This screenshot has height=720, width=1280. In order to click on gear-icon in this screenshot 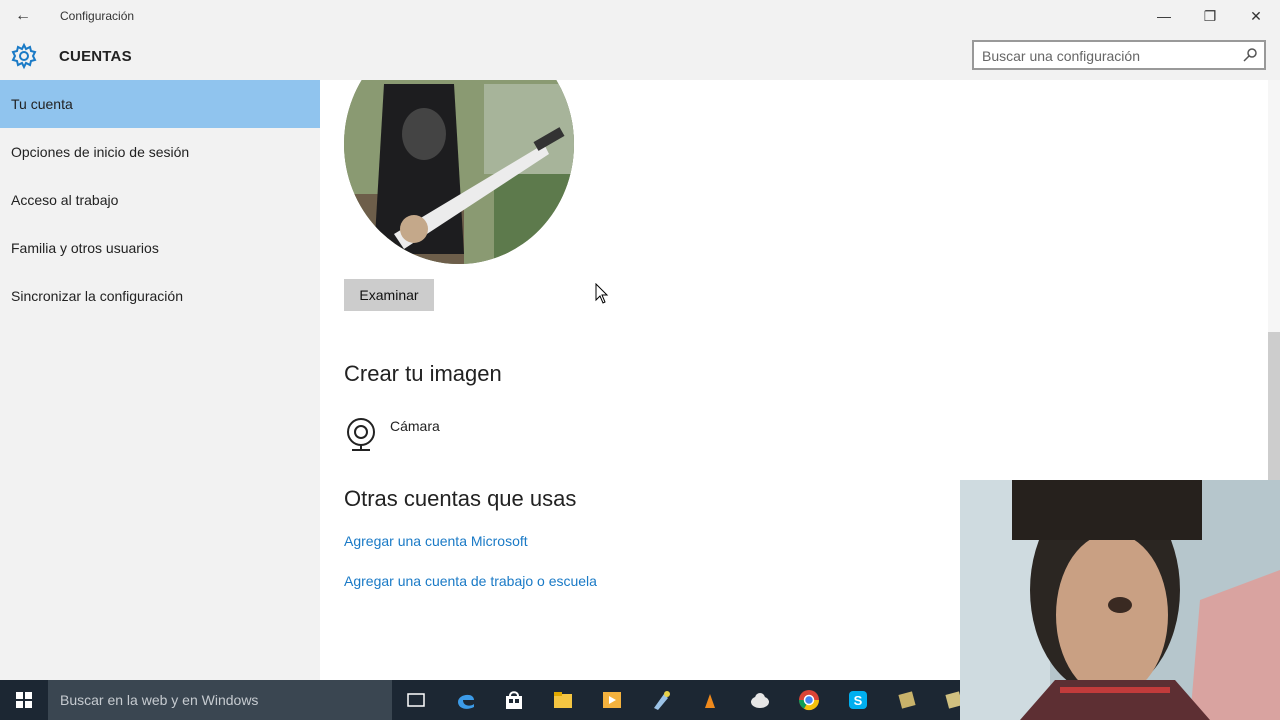, I will do `click(24, 56)`.